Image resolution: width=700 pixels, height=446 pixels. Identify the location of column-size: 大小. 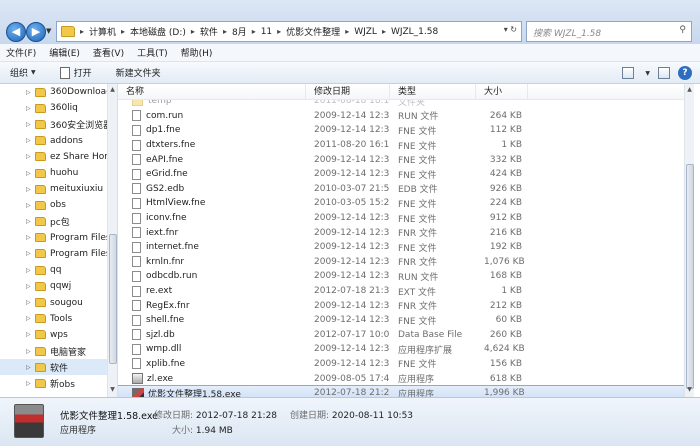
(502, 92).